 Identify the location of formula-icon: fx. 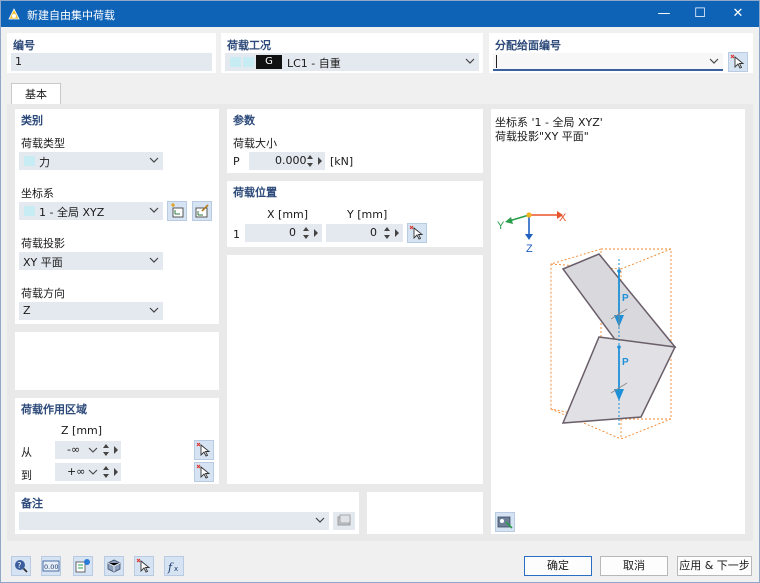
(172, 567).